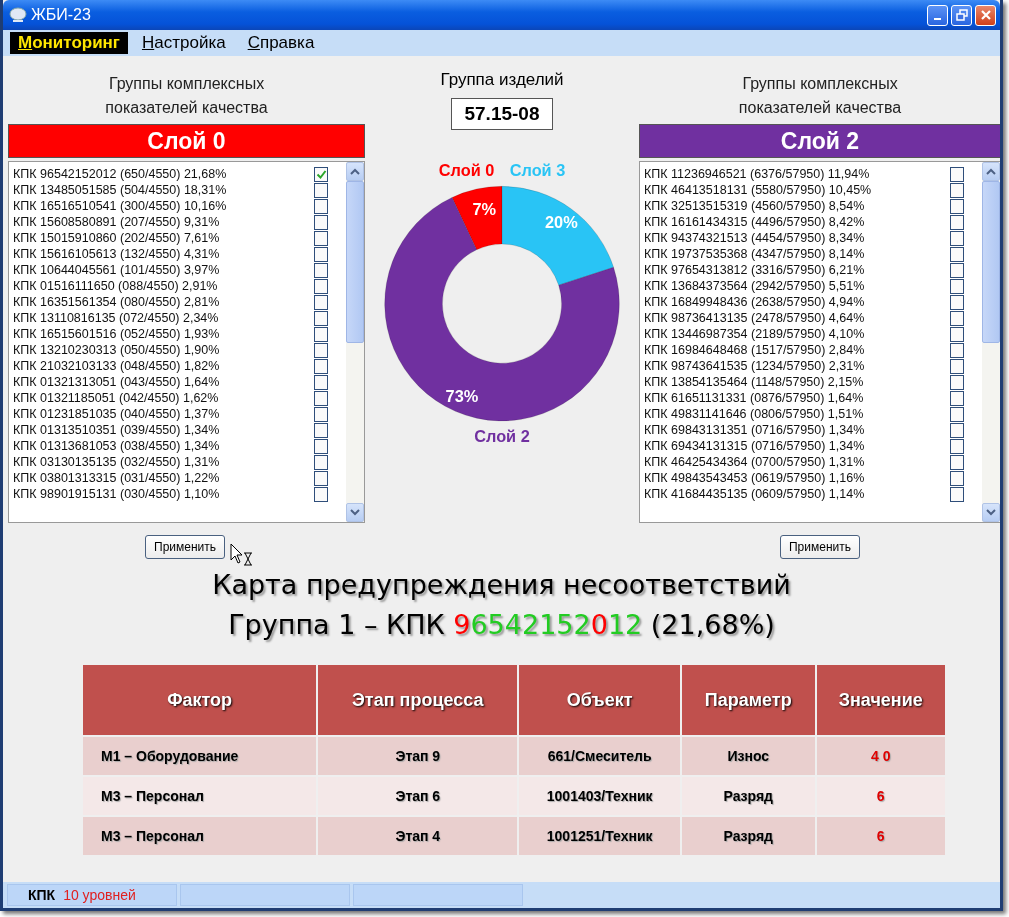 The width and height of the screenshot is (1009, 917). What do you see at coordinates (115, 286) in the screenshot?
I see `list-item: КПК 01516111650 (088/4550) 2,91%` at bounding box center [115, 286].